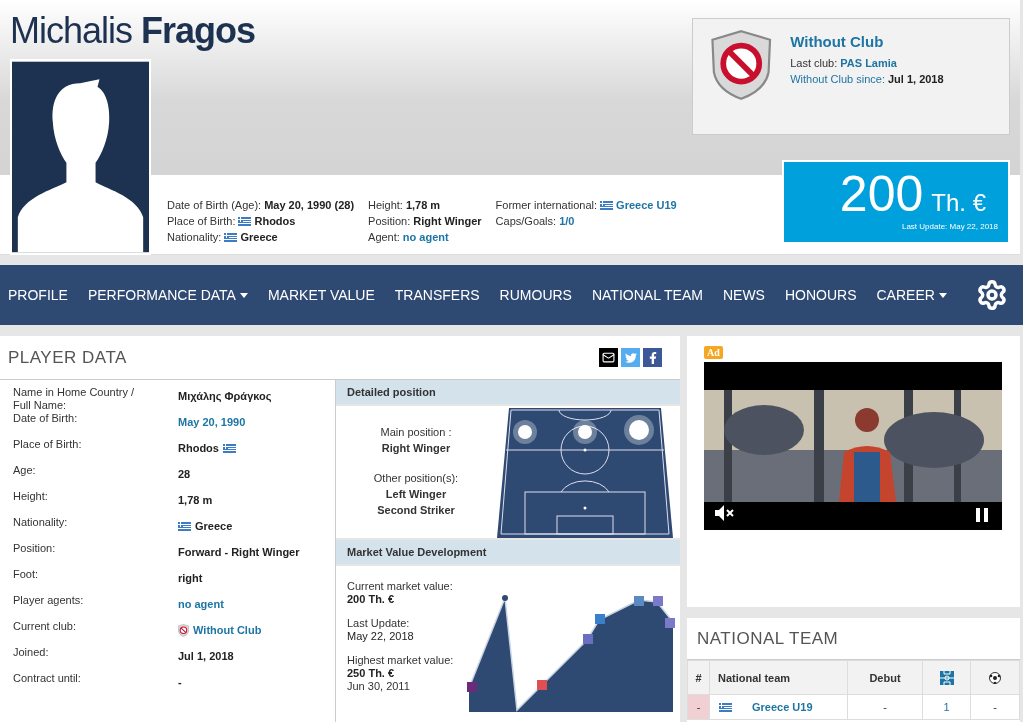  Describe the element at coordinates (45, 627) in the screenshot. I see `data-label: Current club:` at that location.